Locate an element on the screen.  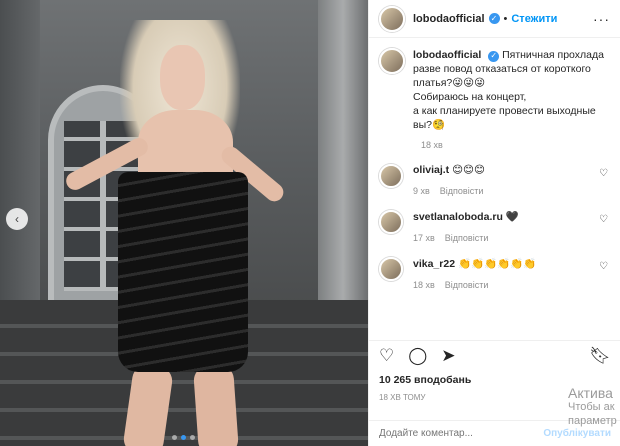
post-header: lobodaofficial ✓ • Стежити ··· is located at coordinates (494, 19).